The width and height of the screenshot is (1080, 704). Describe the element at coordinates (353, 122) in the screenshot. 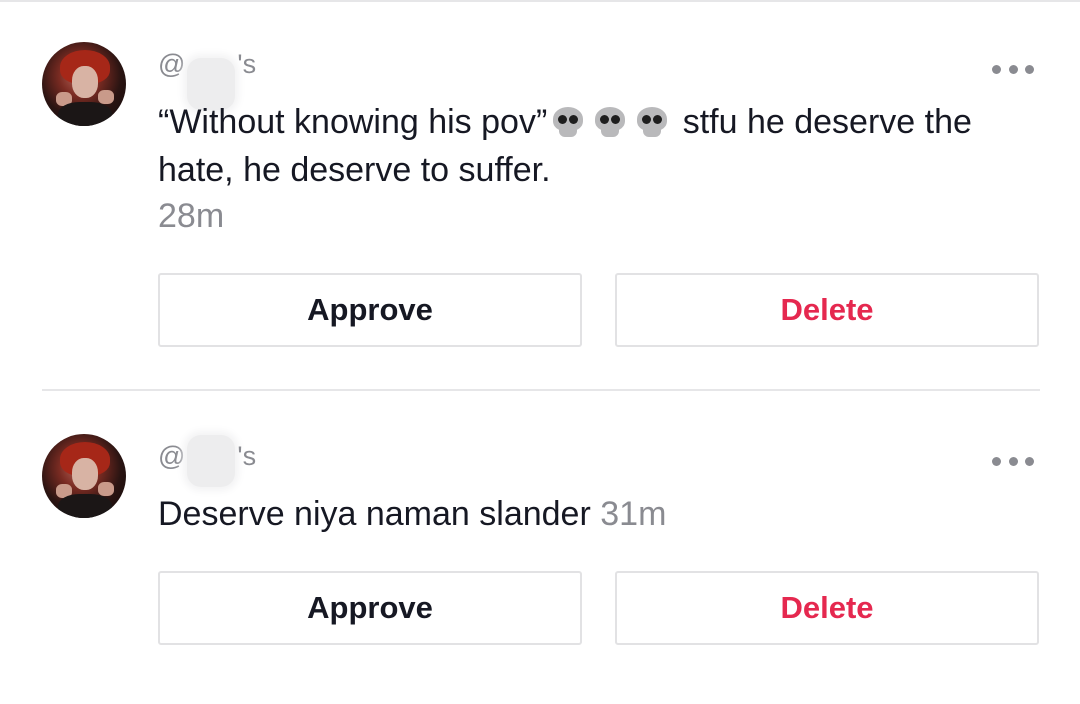

I see `comment-text-part: “Without knowing his pov”` at that location.